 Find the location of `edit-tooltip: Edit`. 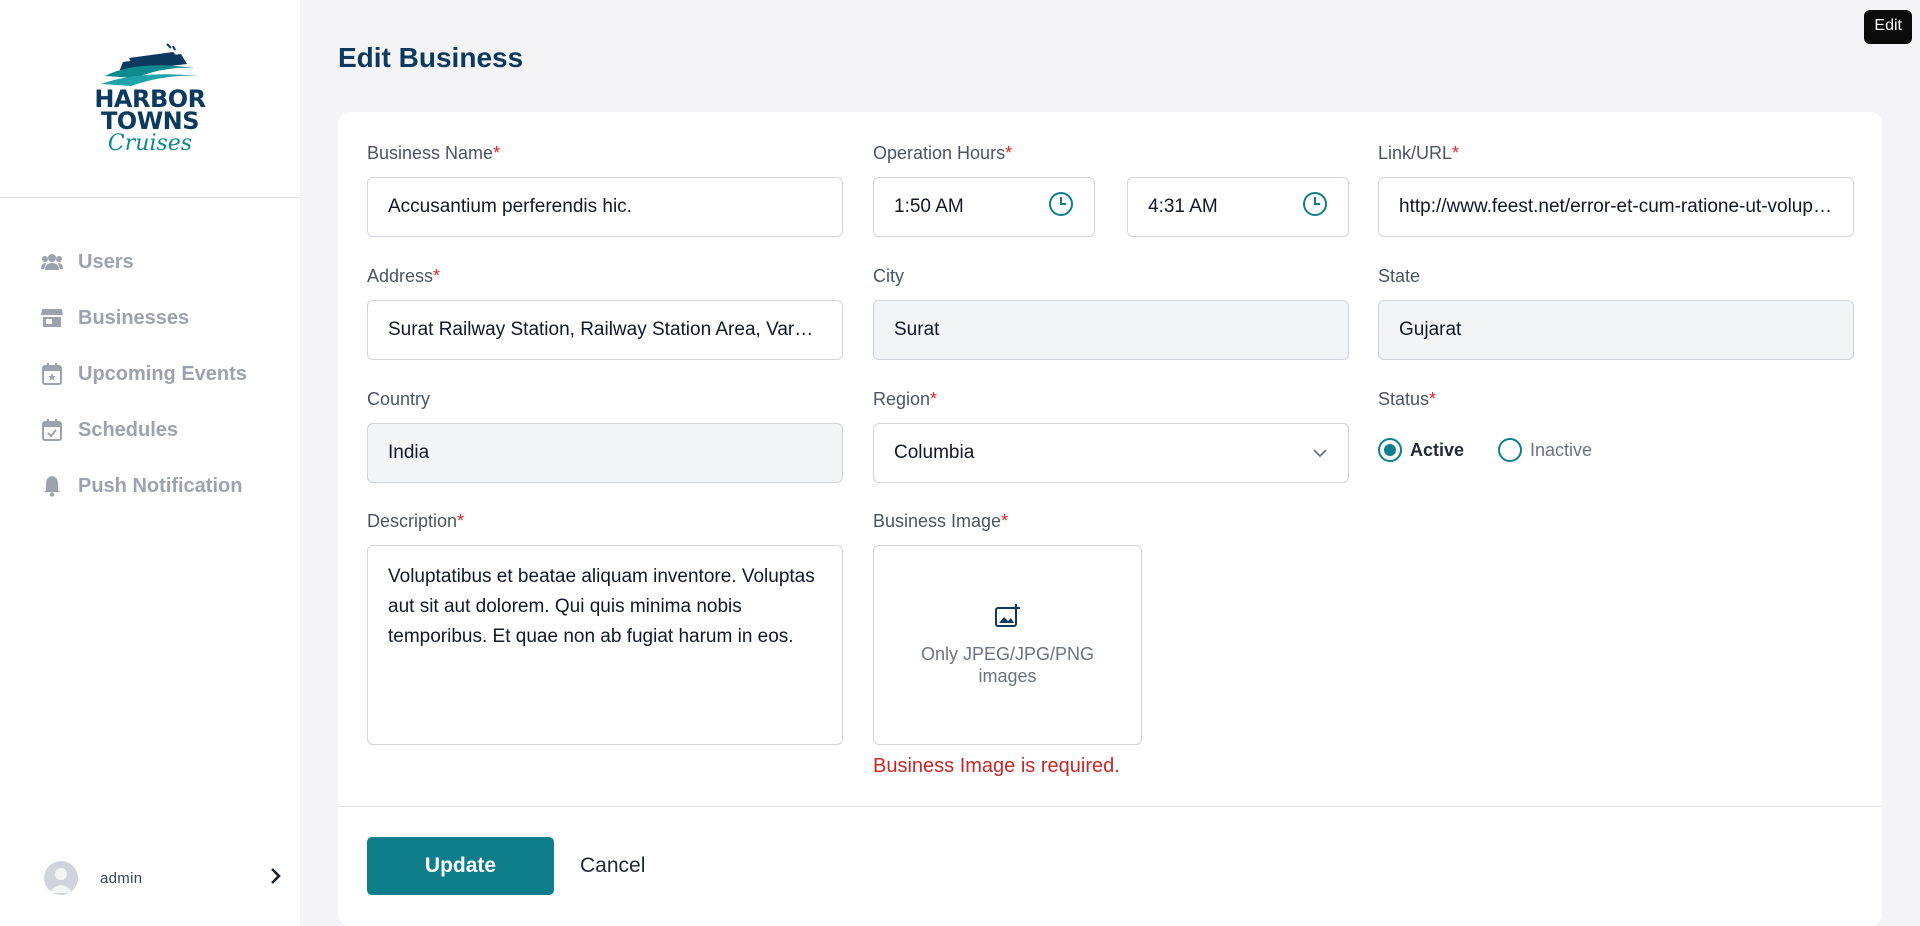

edit-tooltip: Edit is located at coordinates (1888, 27).